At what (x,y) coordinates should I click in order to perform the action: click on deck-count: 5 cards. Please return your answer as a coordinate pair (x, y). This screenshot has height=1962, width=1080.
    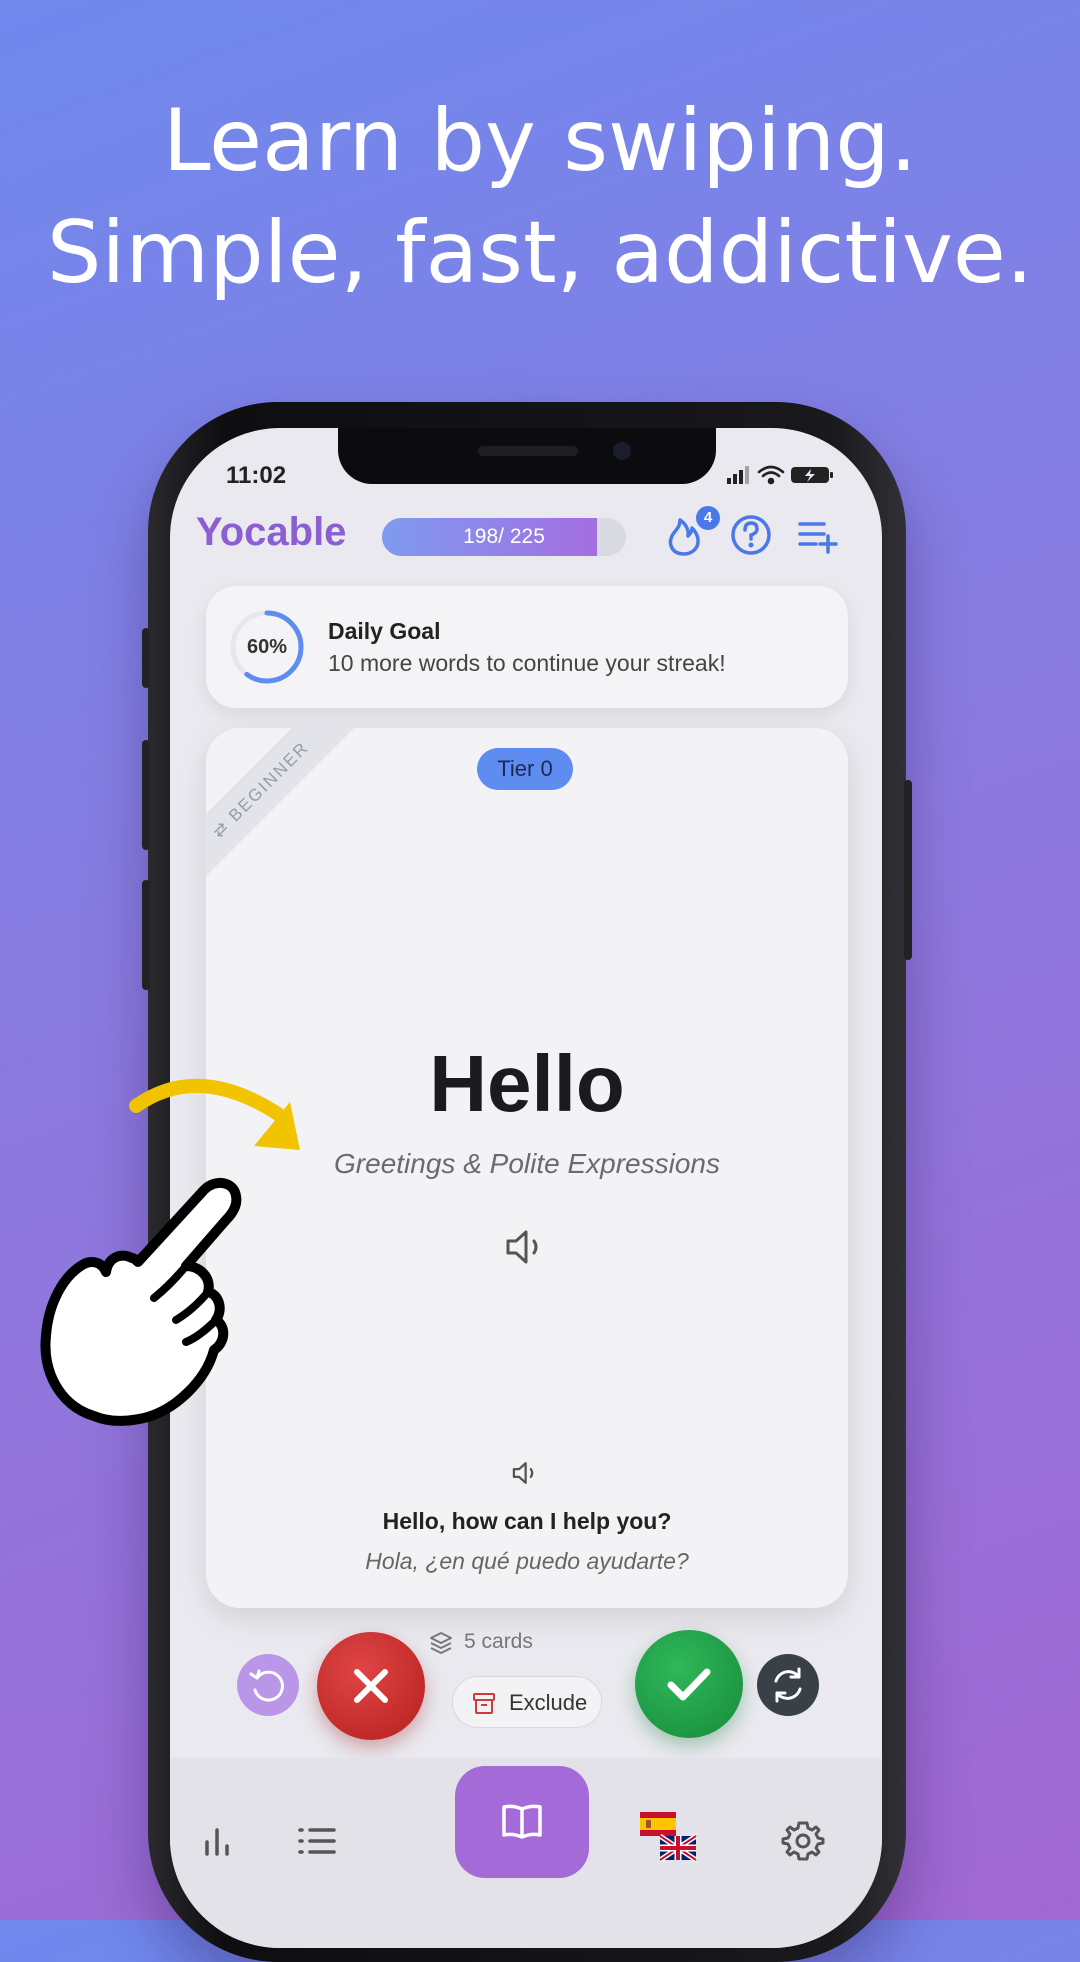
    Looking at the image, I should click on (528, 1644).